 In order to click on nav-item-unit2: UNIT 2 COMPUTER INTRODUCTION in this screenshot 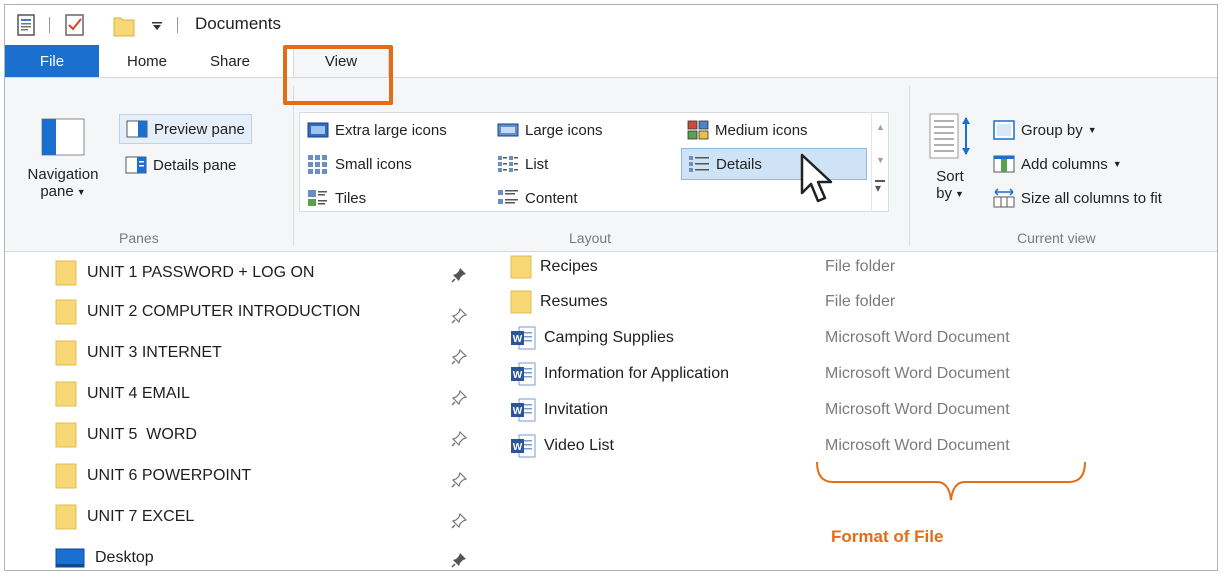, I will do `click(207, 312)`.